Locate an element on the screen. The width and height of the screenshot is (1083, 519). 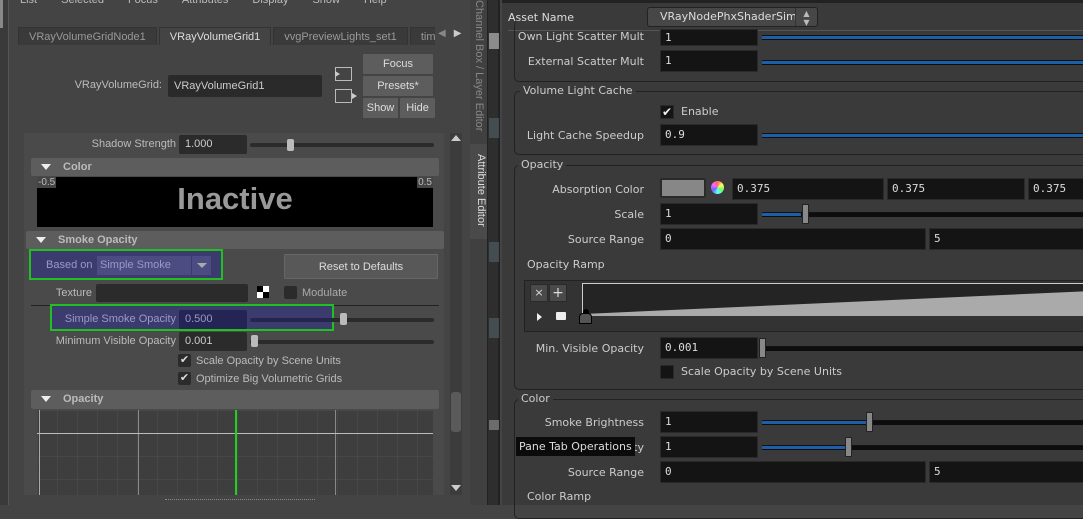
enable-checkbox: ✔ is located at coordinates (667, 112).